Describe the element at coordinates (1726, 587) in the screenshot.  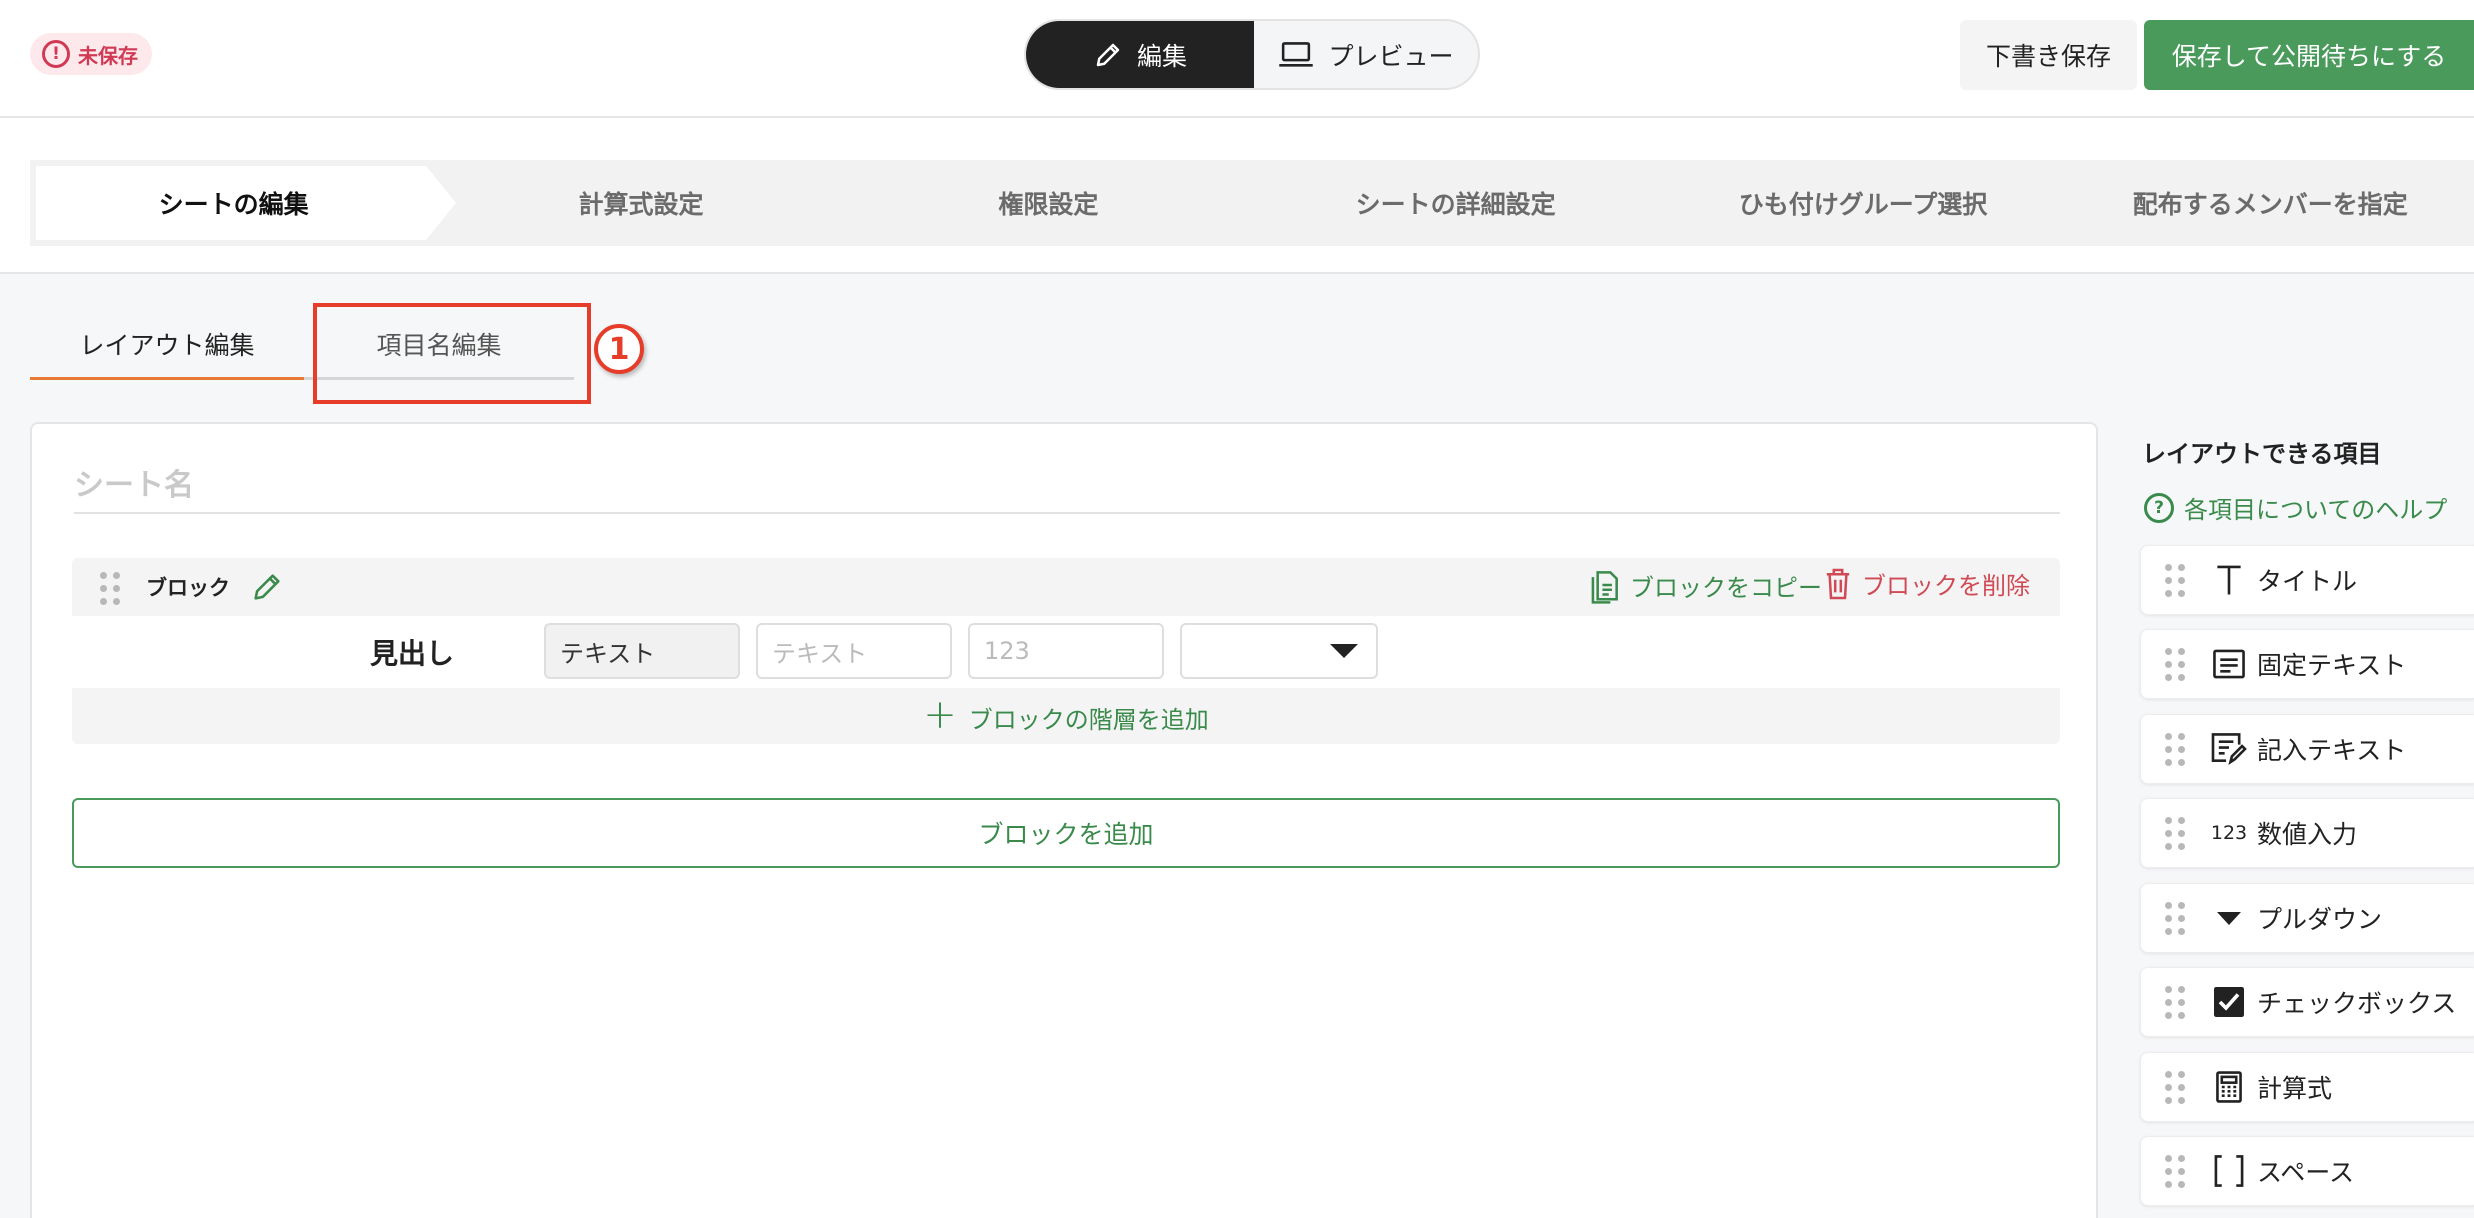
I see `copy-block-label: ブロックをコピー` at that location.